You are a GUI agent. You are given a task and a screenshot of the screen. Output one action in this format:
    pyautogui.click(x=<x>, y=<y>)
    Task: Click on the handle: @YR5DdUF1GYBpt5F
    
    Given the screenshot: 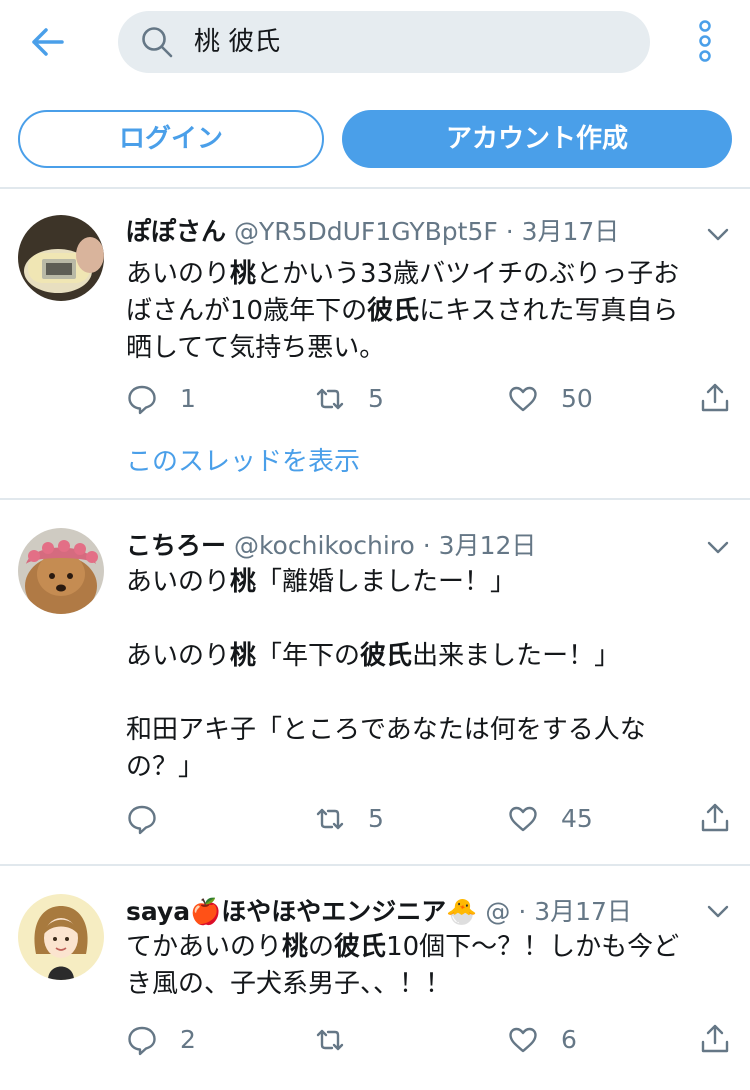 What is the action you would take?
    pyautogui.click(x=365, y=231)
    